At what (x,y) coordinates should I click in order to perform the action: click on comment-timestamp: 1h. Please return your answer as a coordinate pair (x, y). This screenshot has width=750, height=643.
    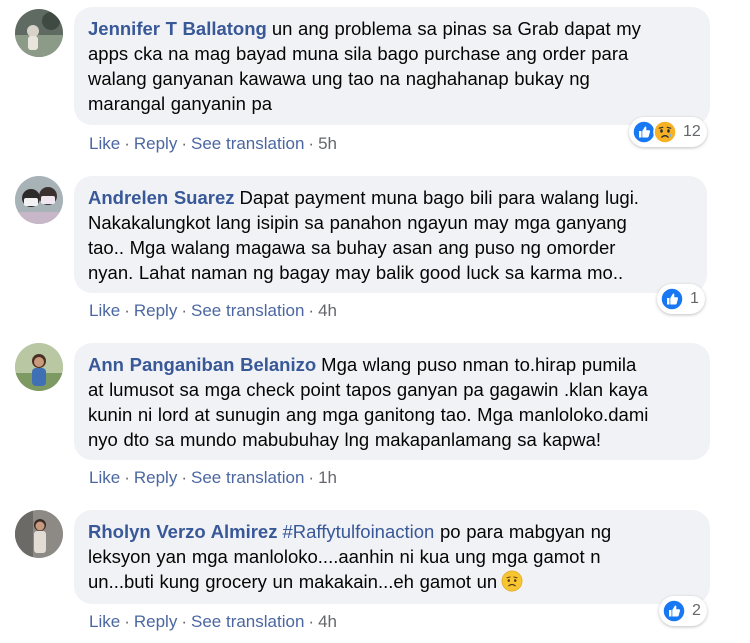
    Looking at the image, I should click on (327, 477).